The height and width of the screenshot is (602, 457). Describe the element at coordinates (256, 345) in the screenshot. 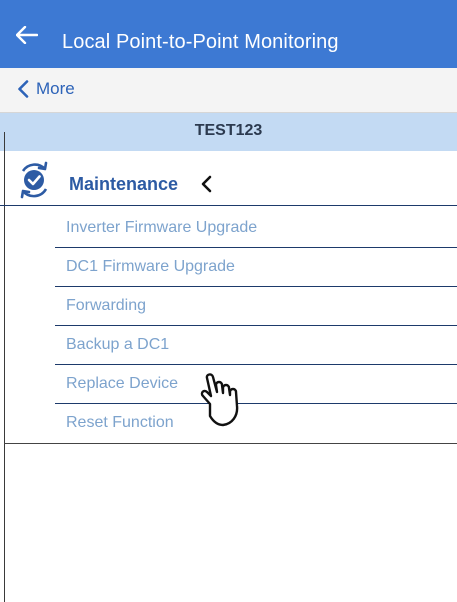

I see `menu-item-backup-a-dc1: Backup a DC1` at that location.